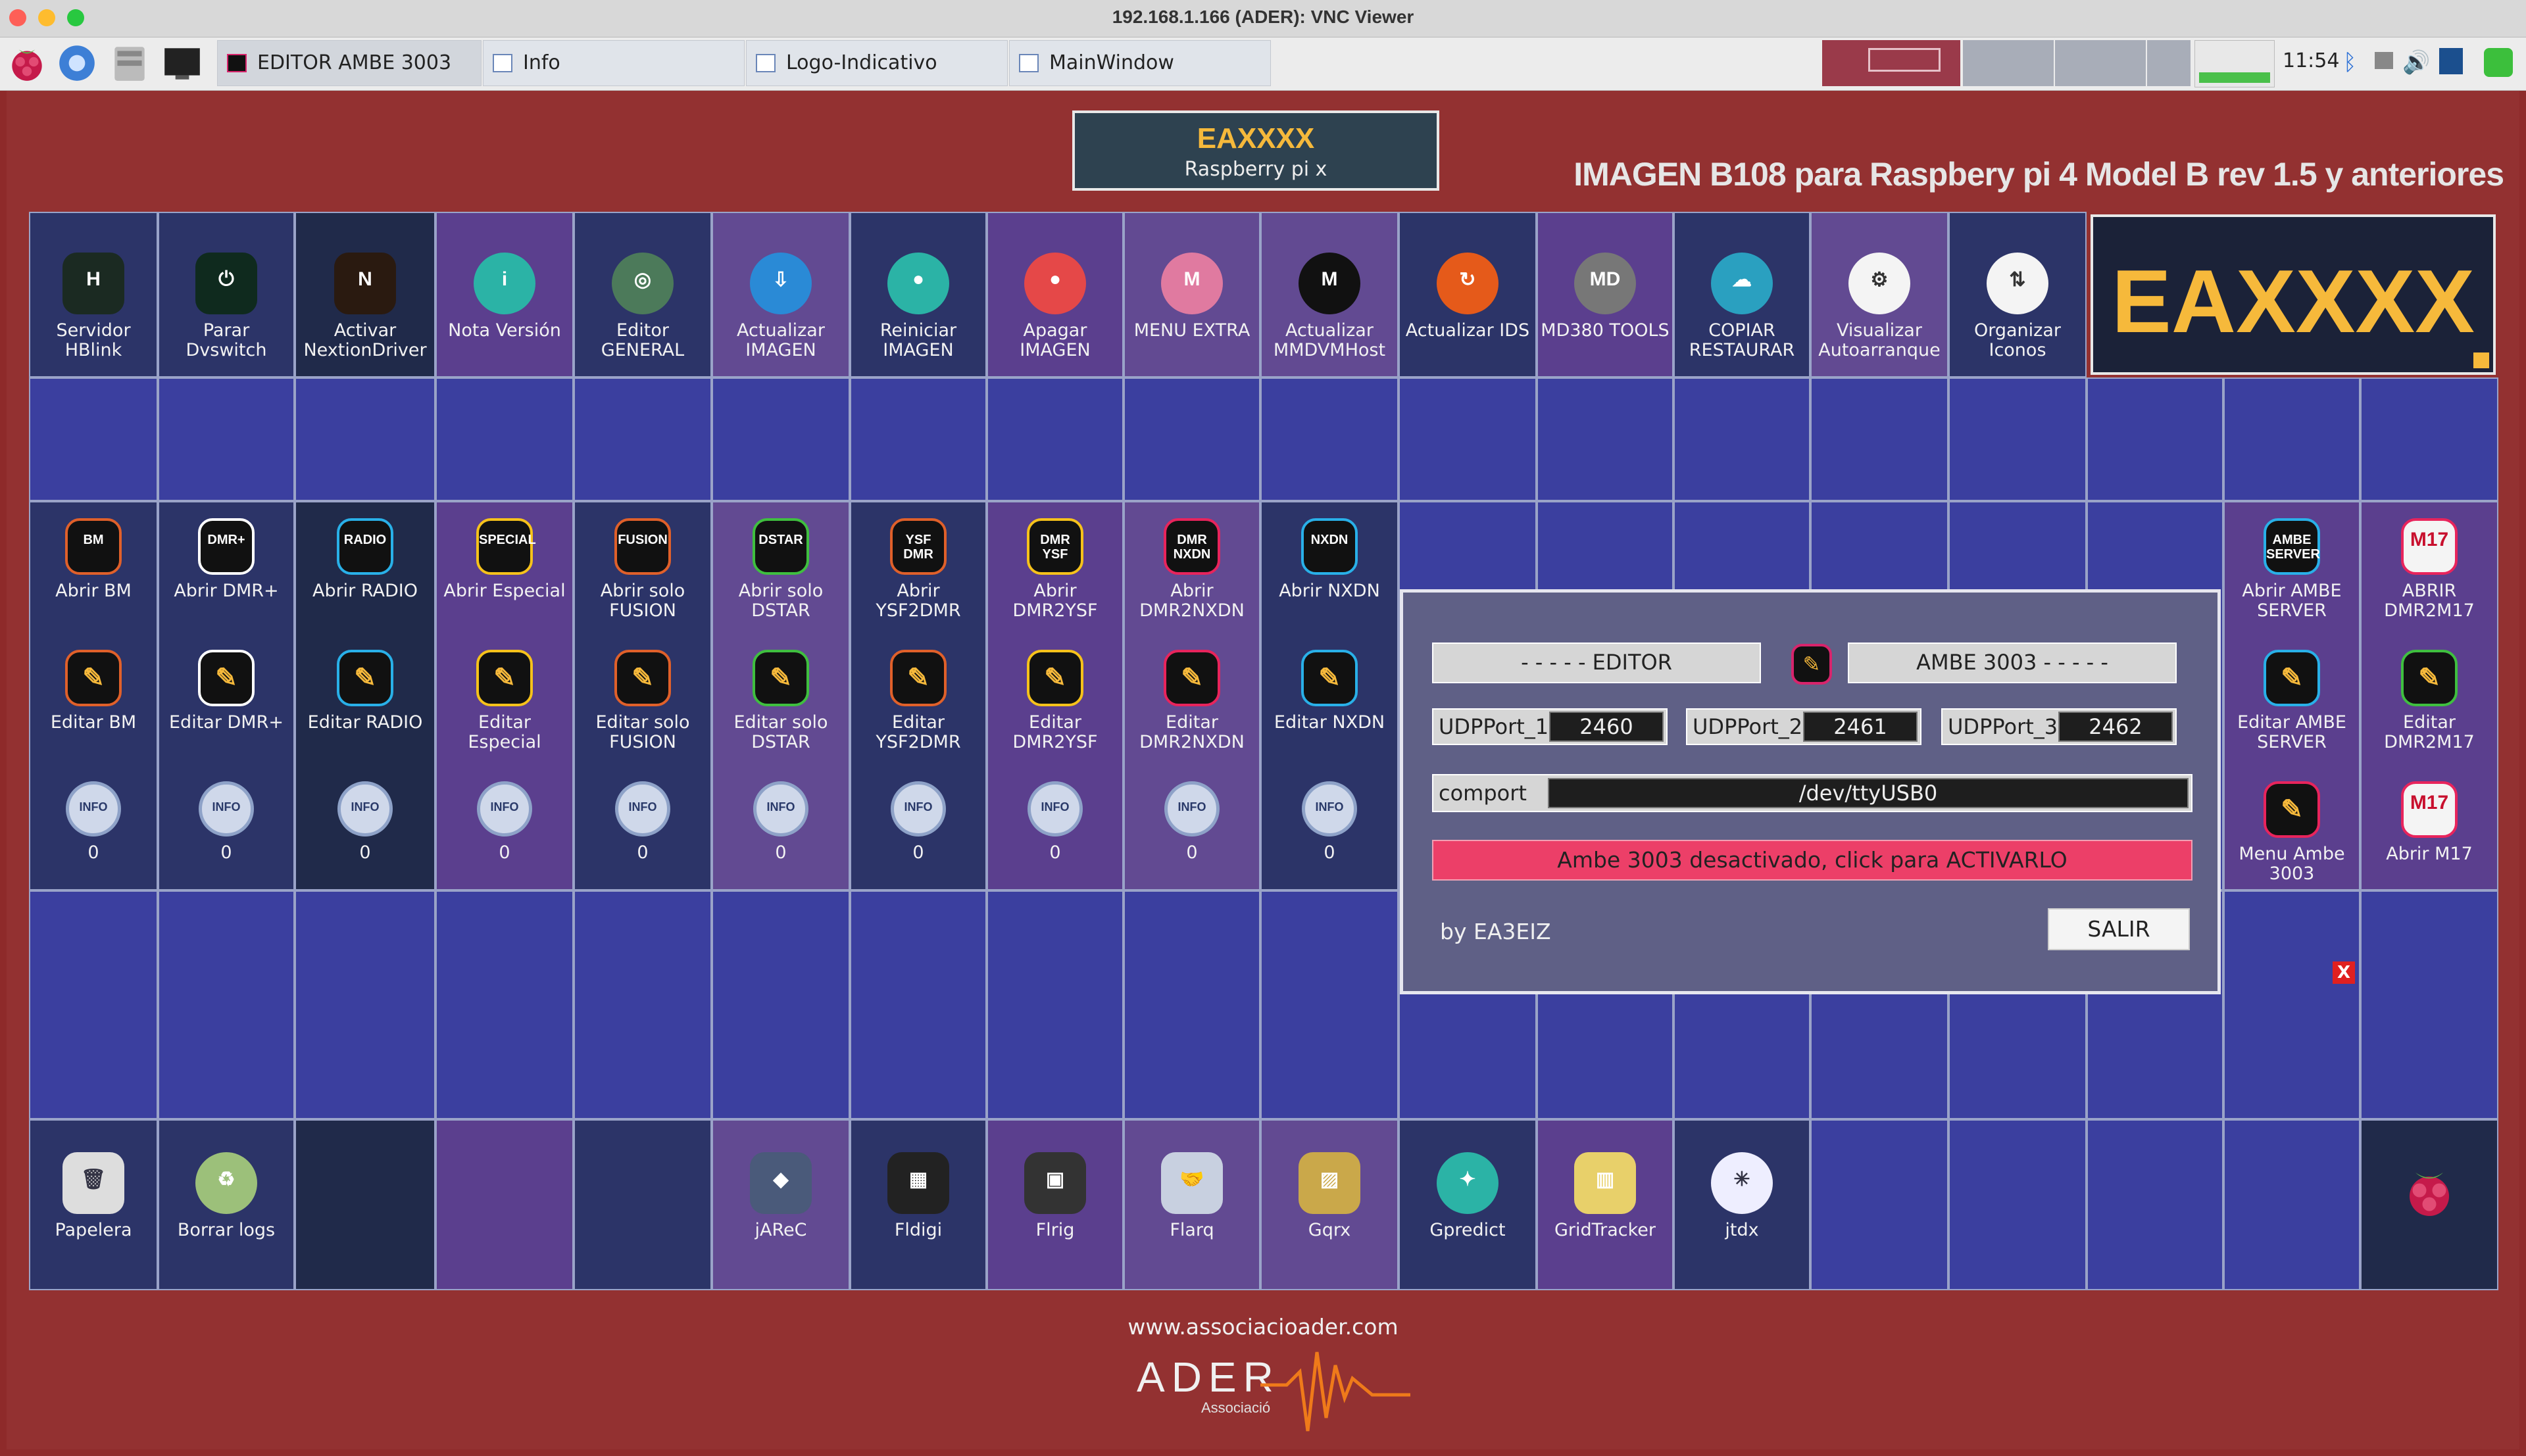  Describe the element at coordinates (2292, 569) in the screenshot. I see `open-ambe-server-button: AMBE SERVER Abrir AMBE SERVER` at that location.